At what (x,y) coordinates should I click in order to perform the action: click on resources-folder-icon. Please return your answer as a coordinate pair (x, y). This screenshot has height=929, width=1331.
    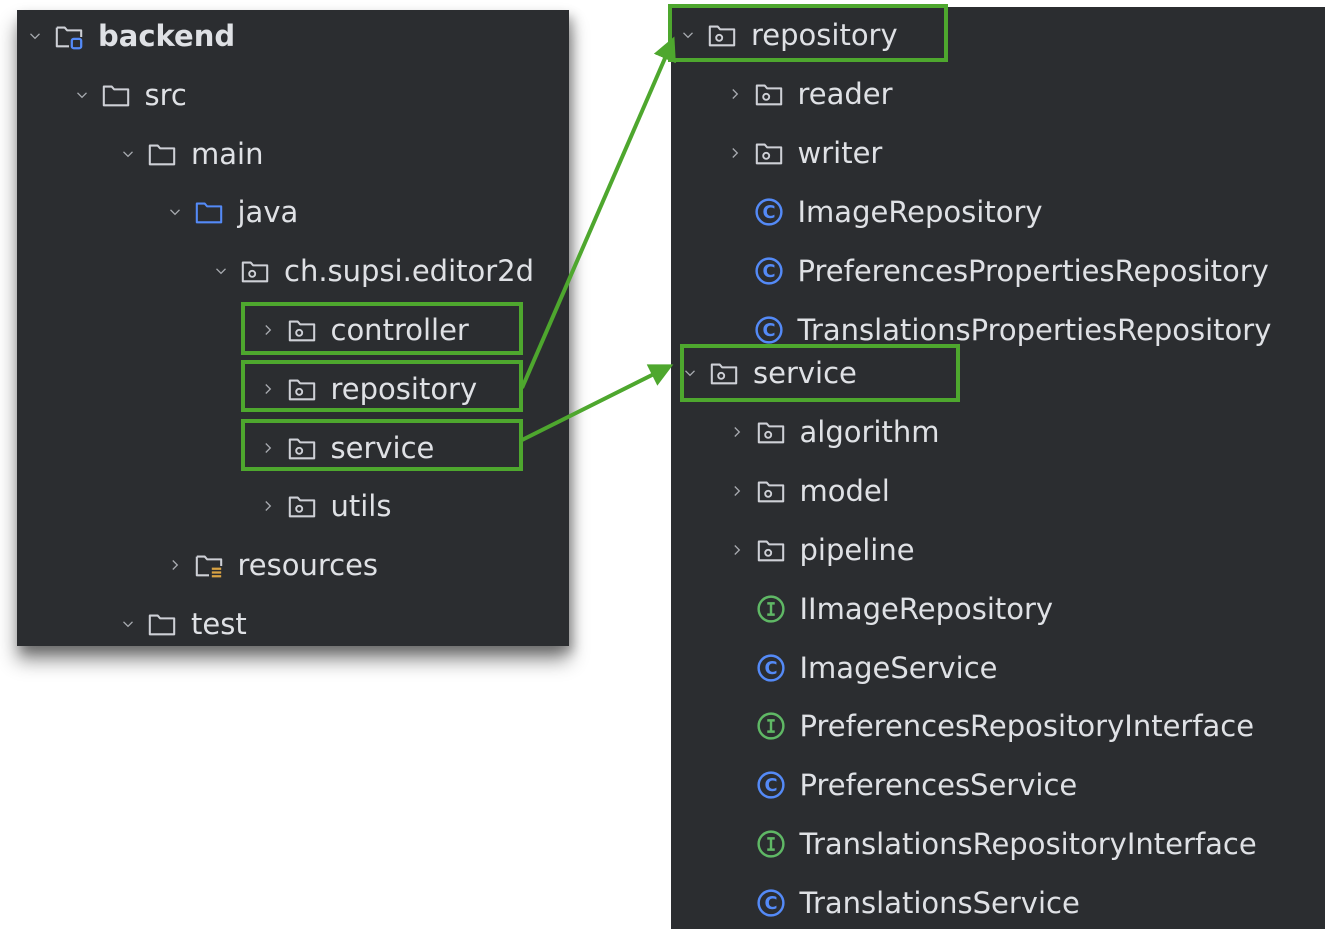
    Looking at the image, I should click on (209, 565).